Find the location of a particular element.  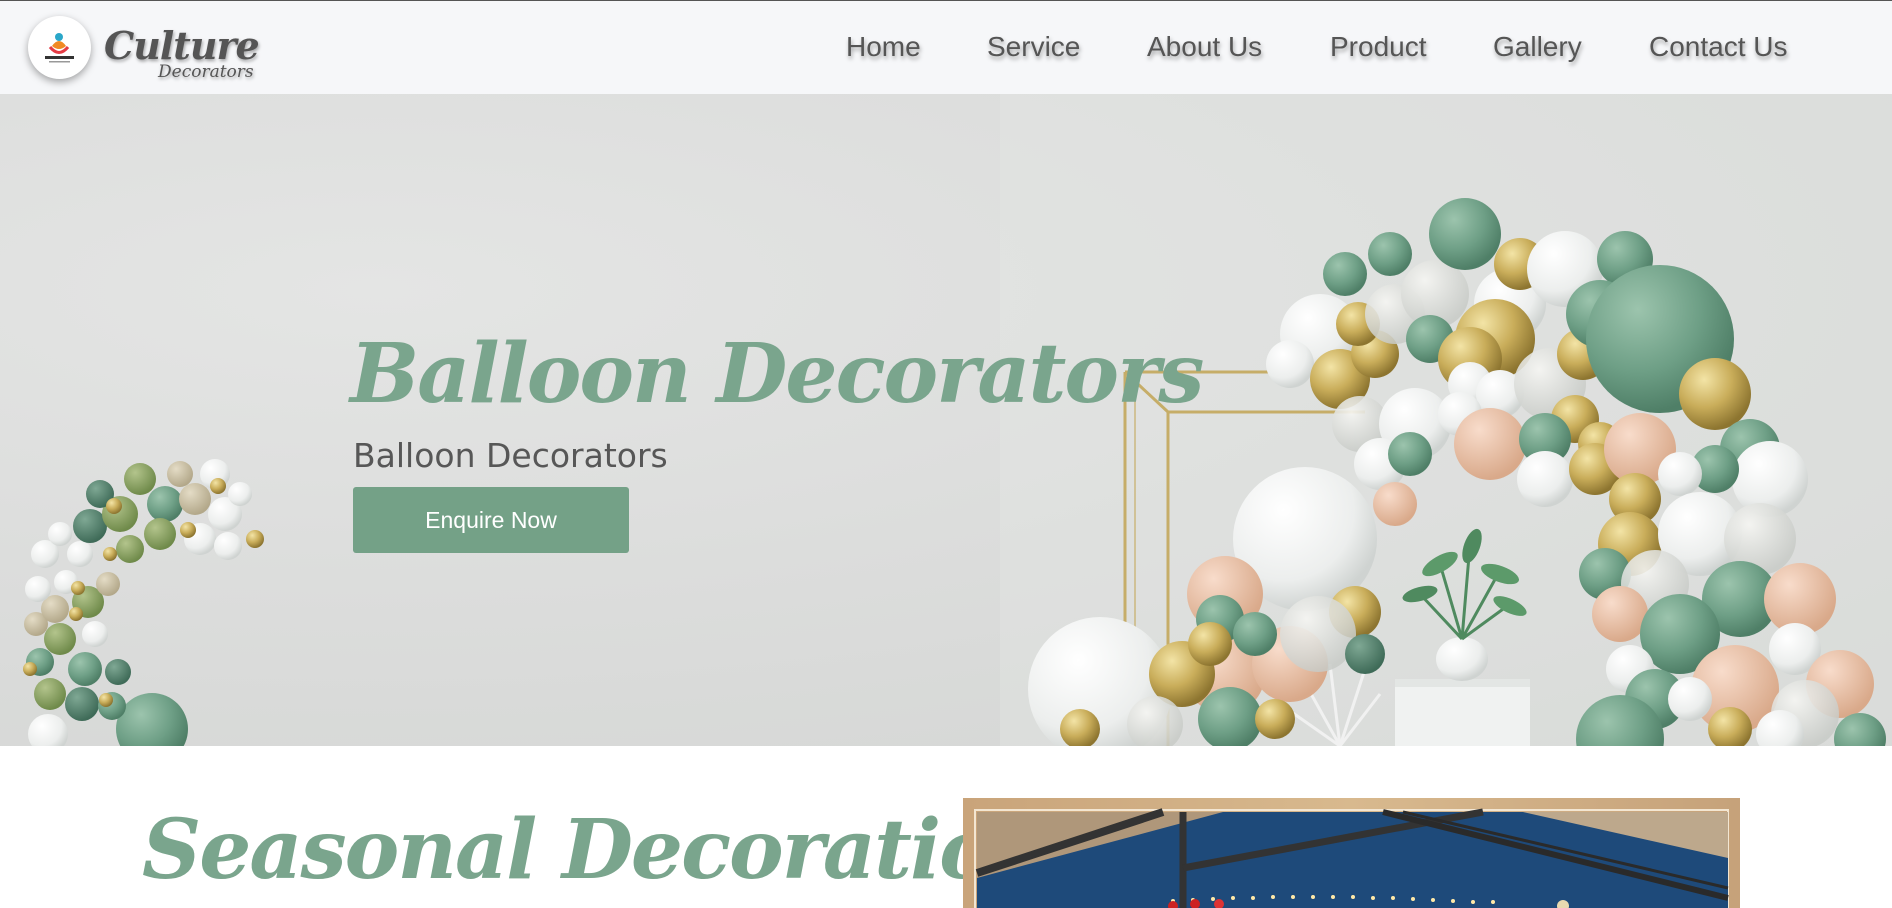

brand-tagline: Decorators is located at coordinates (206, 72).